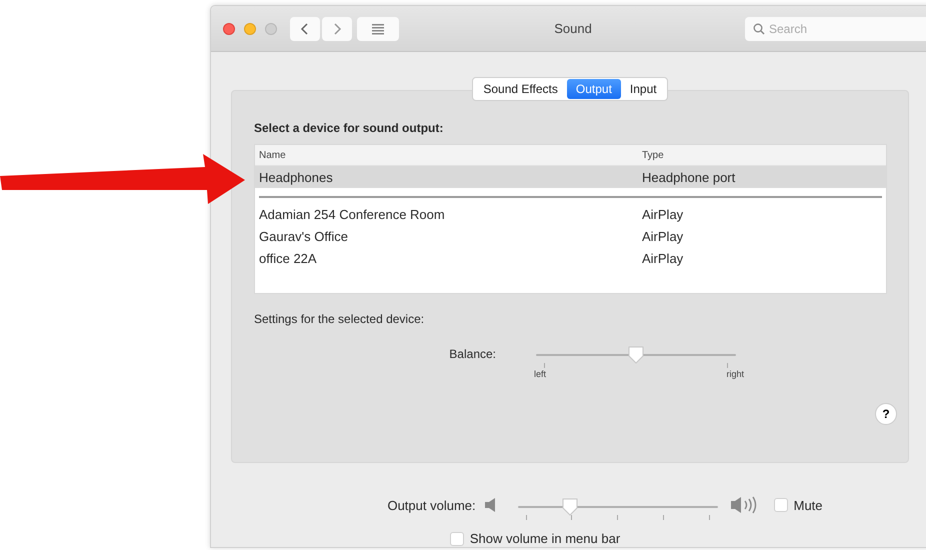  Describe the element at coordinates (735, 374) in the screenshot. I see `scale-label: right` at that location.